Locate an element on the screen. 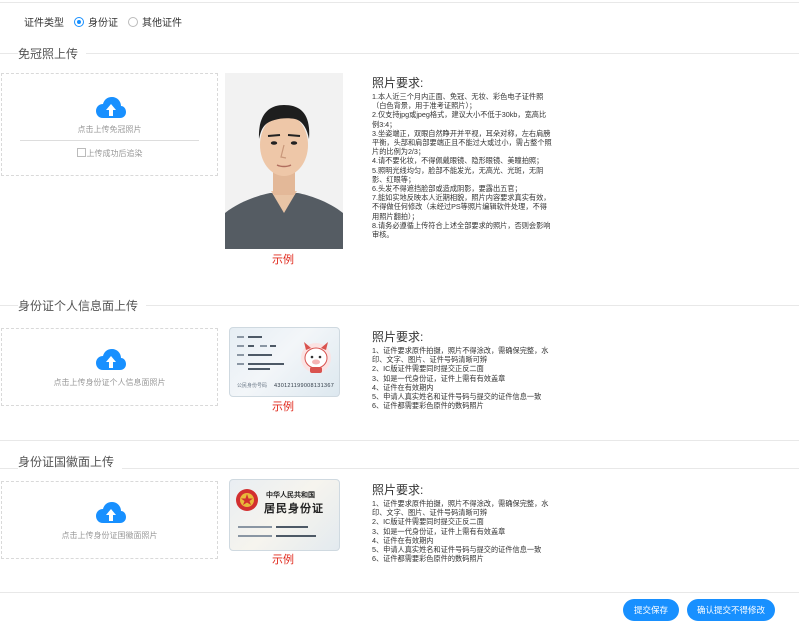 The height and width of the screenshot is (636, 799). confirm-submit-button: 确认提交不得修改 is located at coordinates (731, 610).